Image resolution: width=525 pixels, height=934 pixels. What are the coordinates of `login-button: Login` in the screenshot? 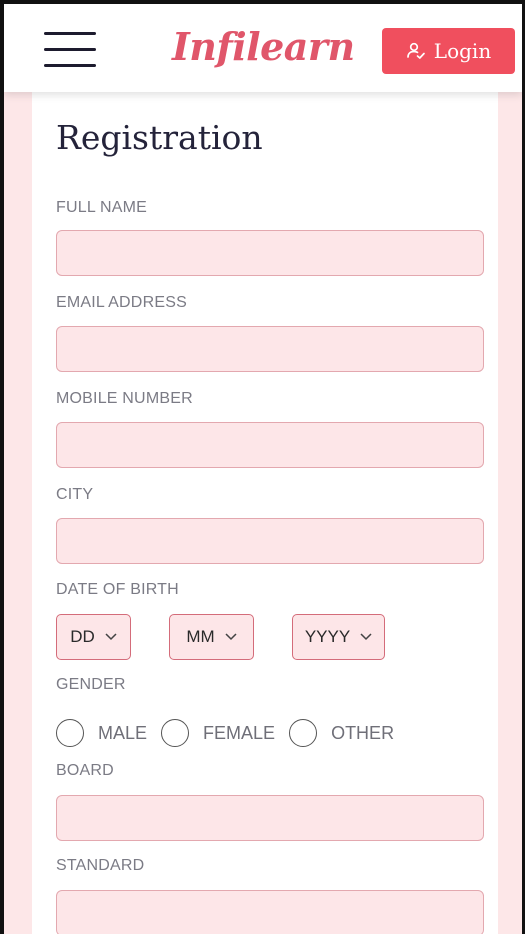 It's located at (448, 51).